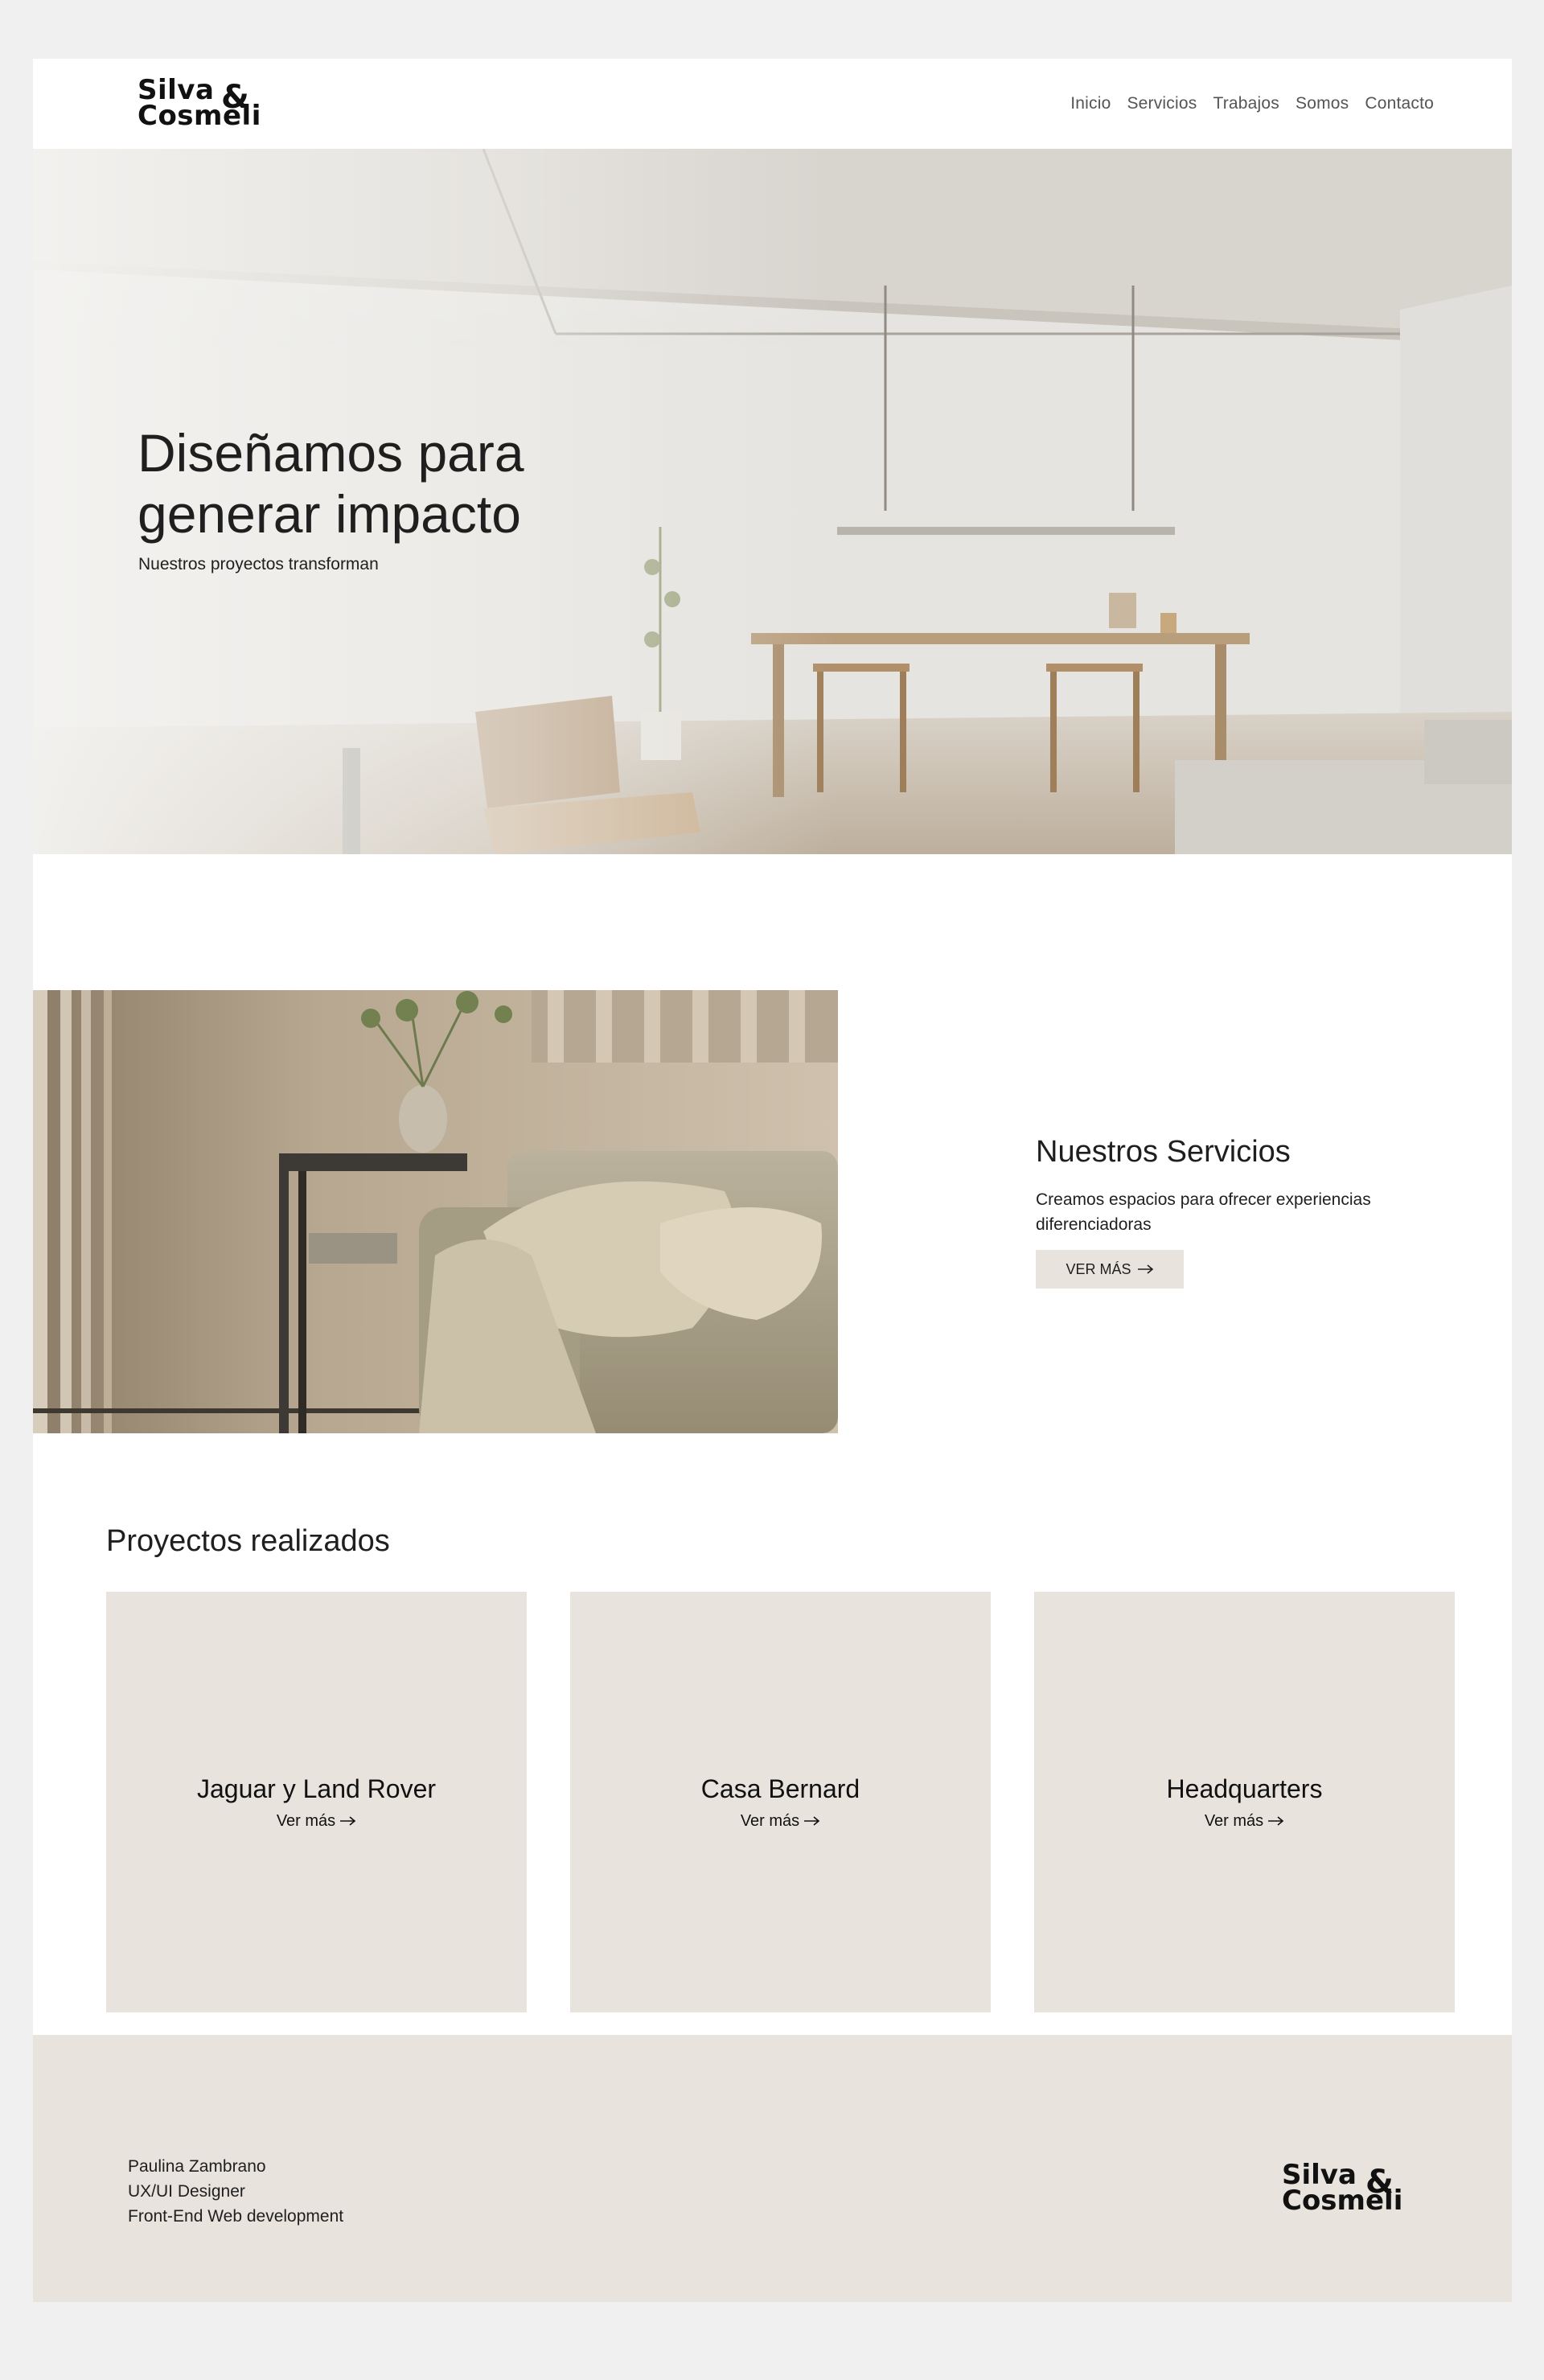  What do you see at coordinates (248, 1541) in the screenshot?
I see `projects-title: Proyectos realizados` at bounding box center [248, 1541].